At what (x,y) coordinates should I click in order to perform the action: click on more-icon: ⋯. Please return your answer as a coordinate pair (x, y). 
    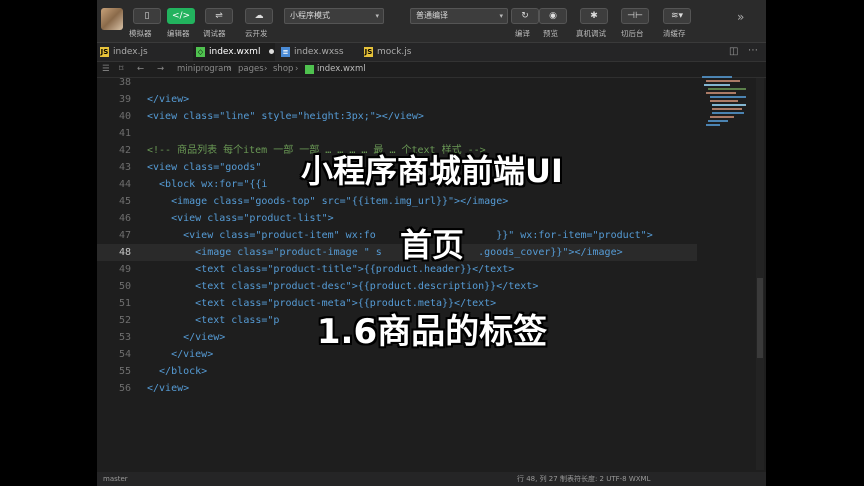
    Looking at the image, I should click on (753, 50).